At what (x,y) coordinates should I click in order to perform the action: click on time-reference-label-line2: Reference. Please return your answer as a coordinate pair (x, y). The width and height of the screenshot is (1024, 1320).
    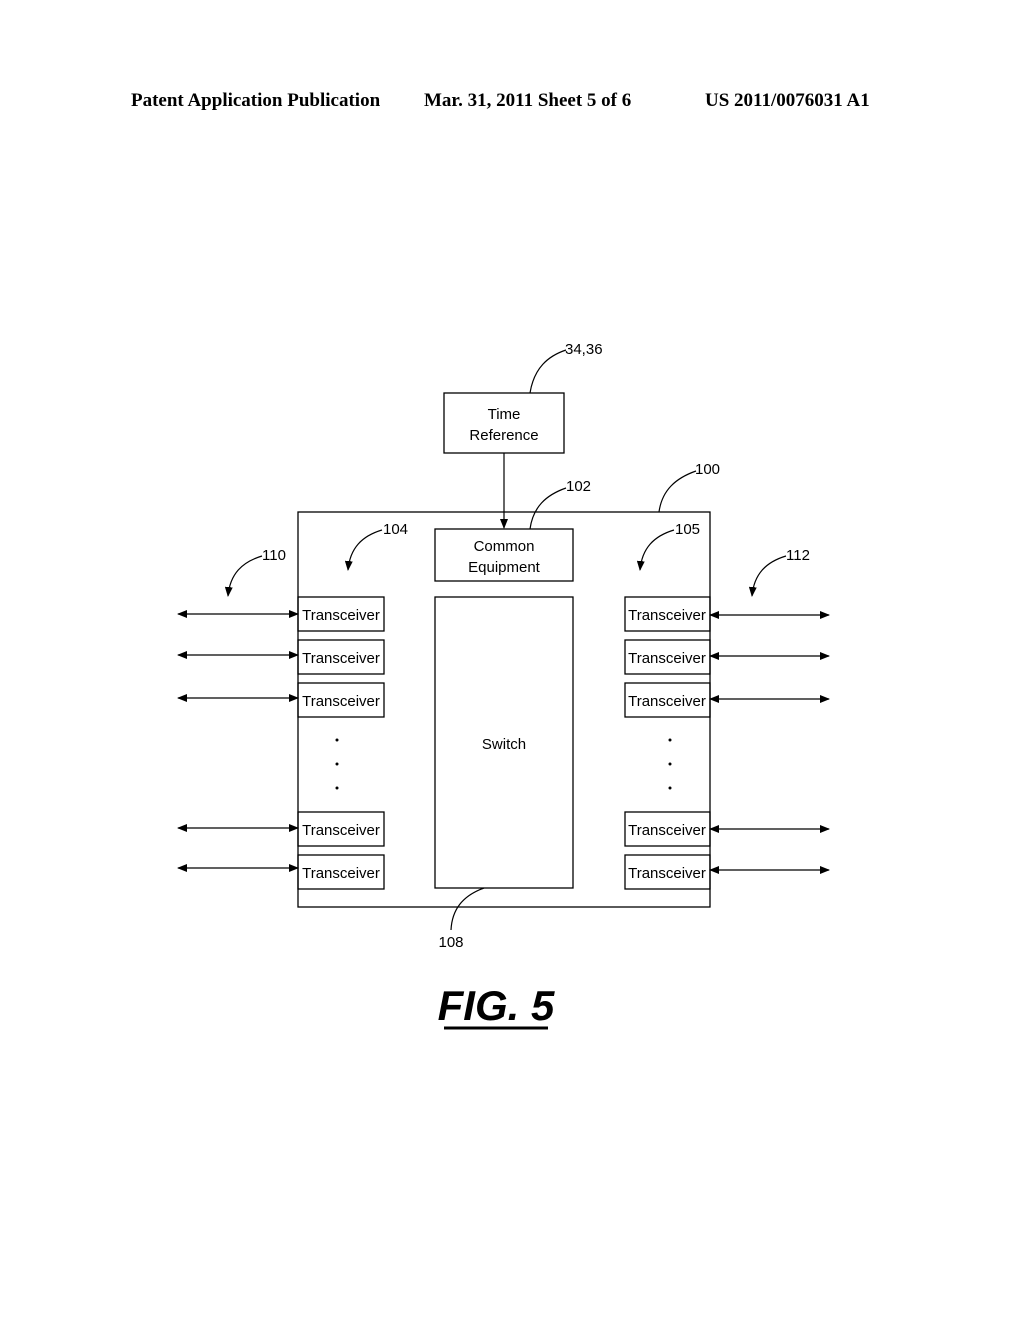
    Looking at the image, I should click on (503, 435).